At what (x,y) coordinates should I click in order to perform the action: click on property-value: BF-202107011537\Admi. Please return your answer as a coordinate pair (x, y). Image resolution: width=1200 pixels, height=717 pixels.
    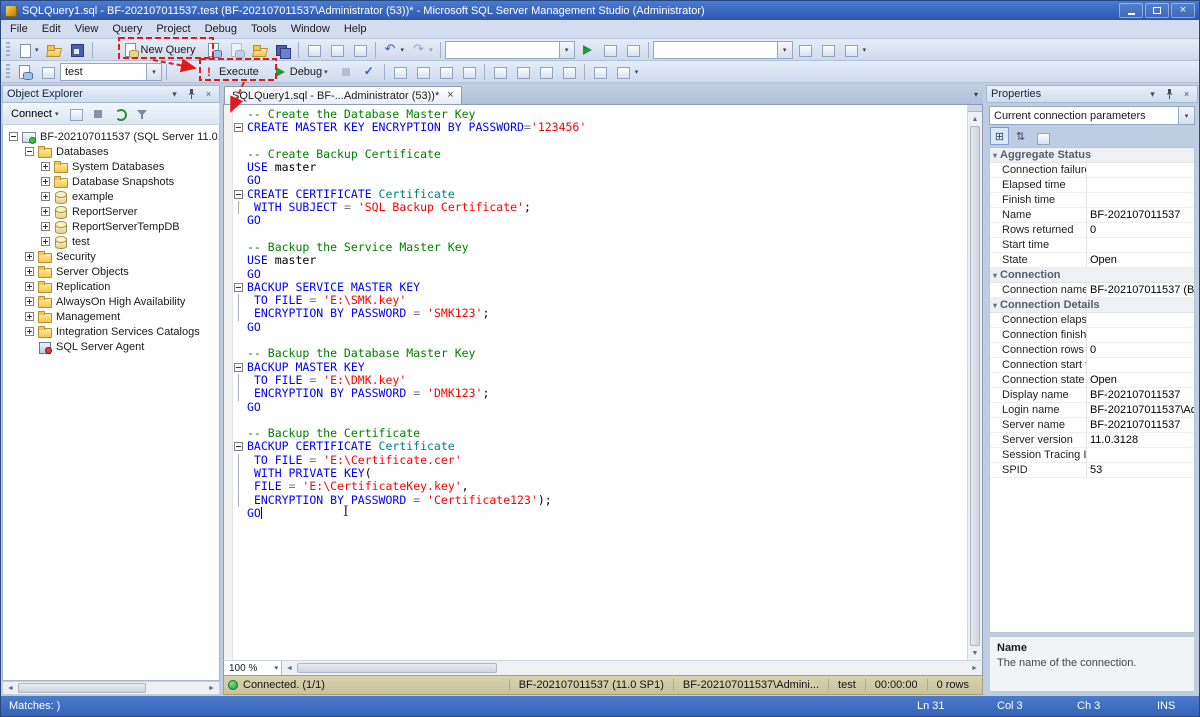
    Looking at the image, I should click on (1140, 410).